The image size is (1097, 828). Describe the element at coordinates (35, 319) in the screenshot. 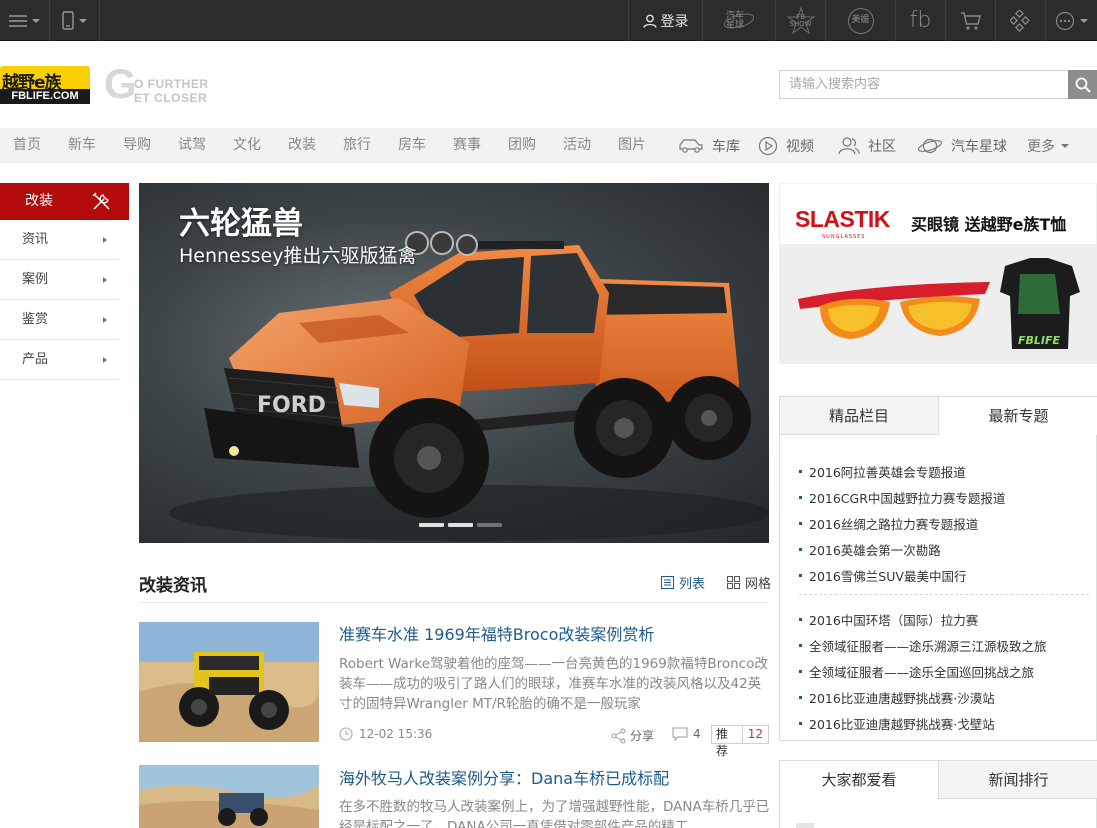

I see `sidebar-item-label: 鉴赏` at that location.